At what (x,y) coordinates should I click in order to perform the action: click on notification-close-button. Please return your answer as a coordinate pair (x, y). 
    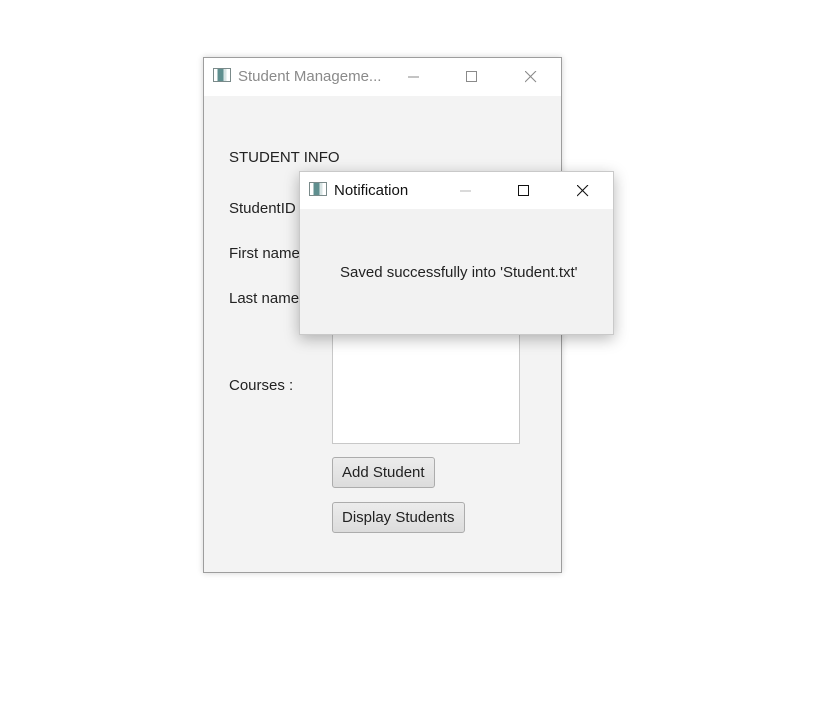
    Looking at the image, I should click on (583, 191).